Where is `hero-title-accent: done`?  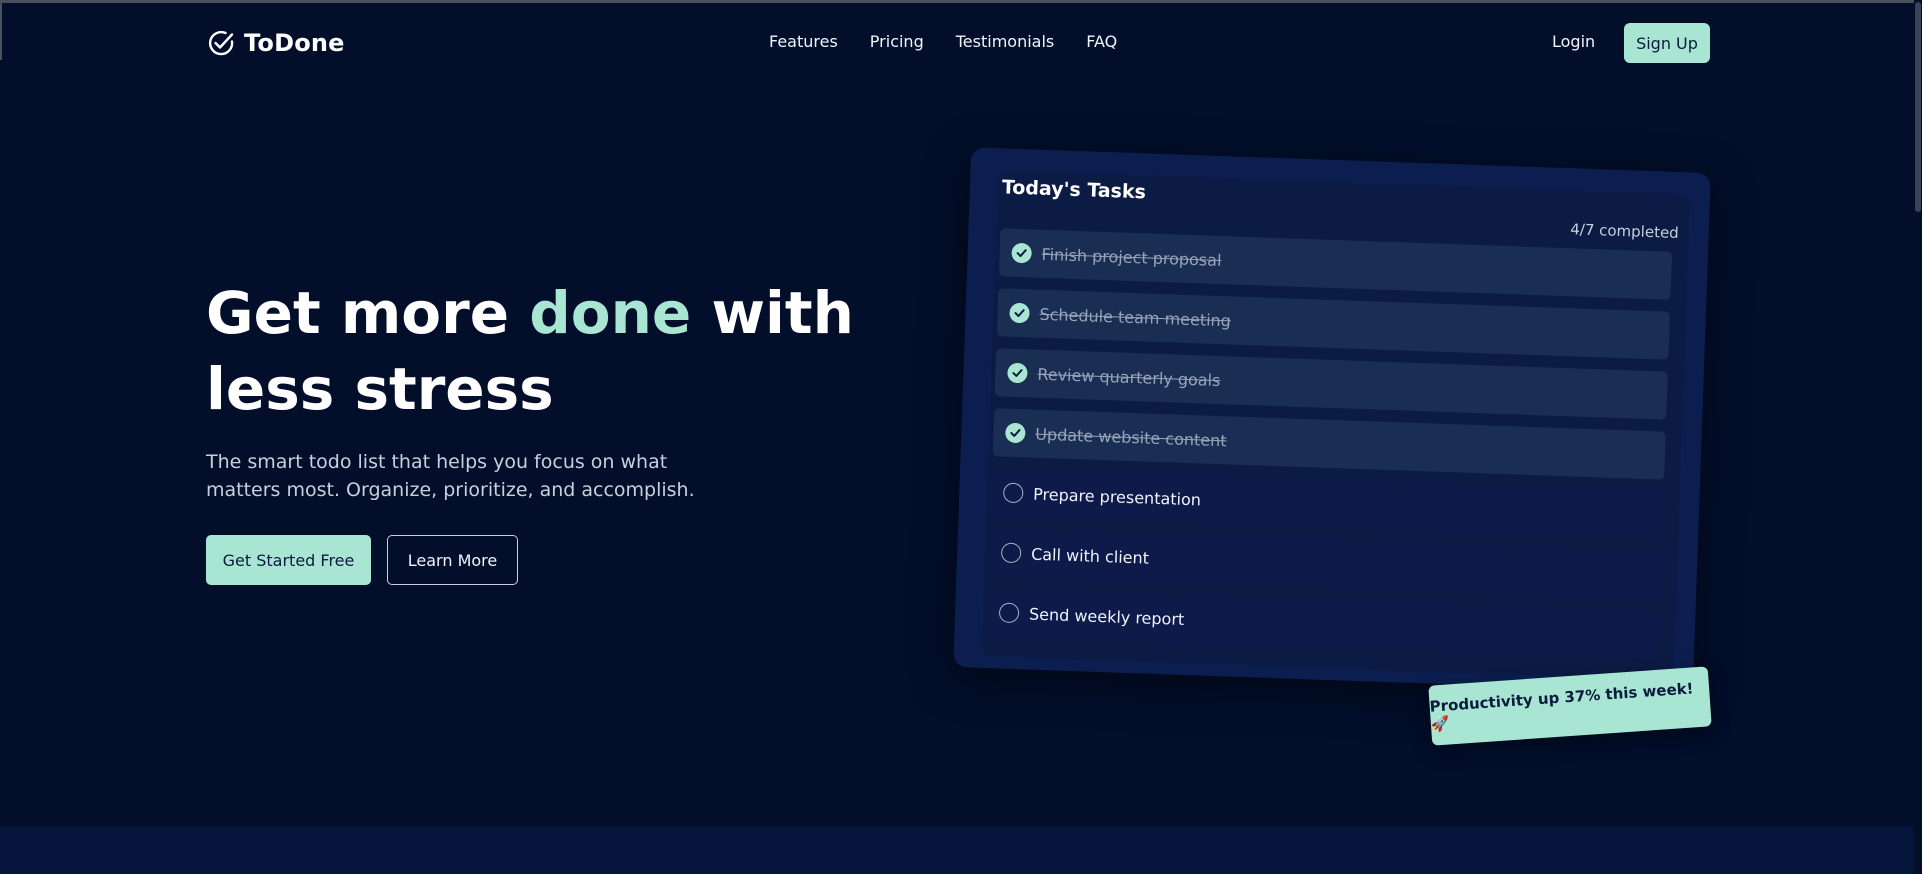
hero-title-accent: done is located at coordinates (610, 313).